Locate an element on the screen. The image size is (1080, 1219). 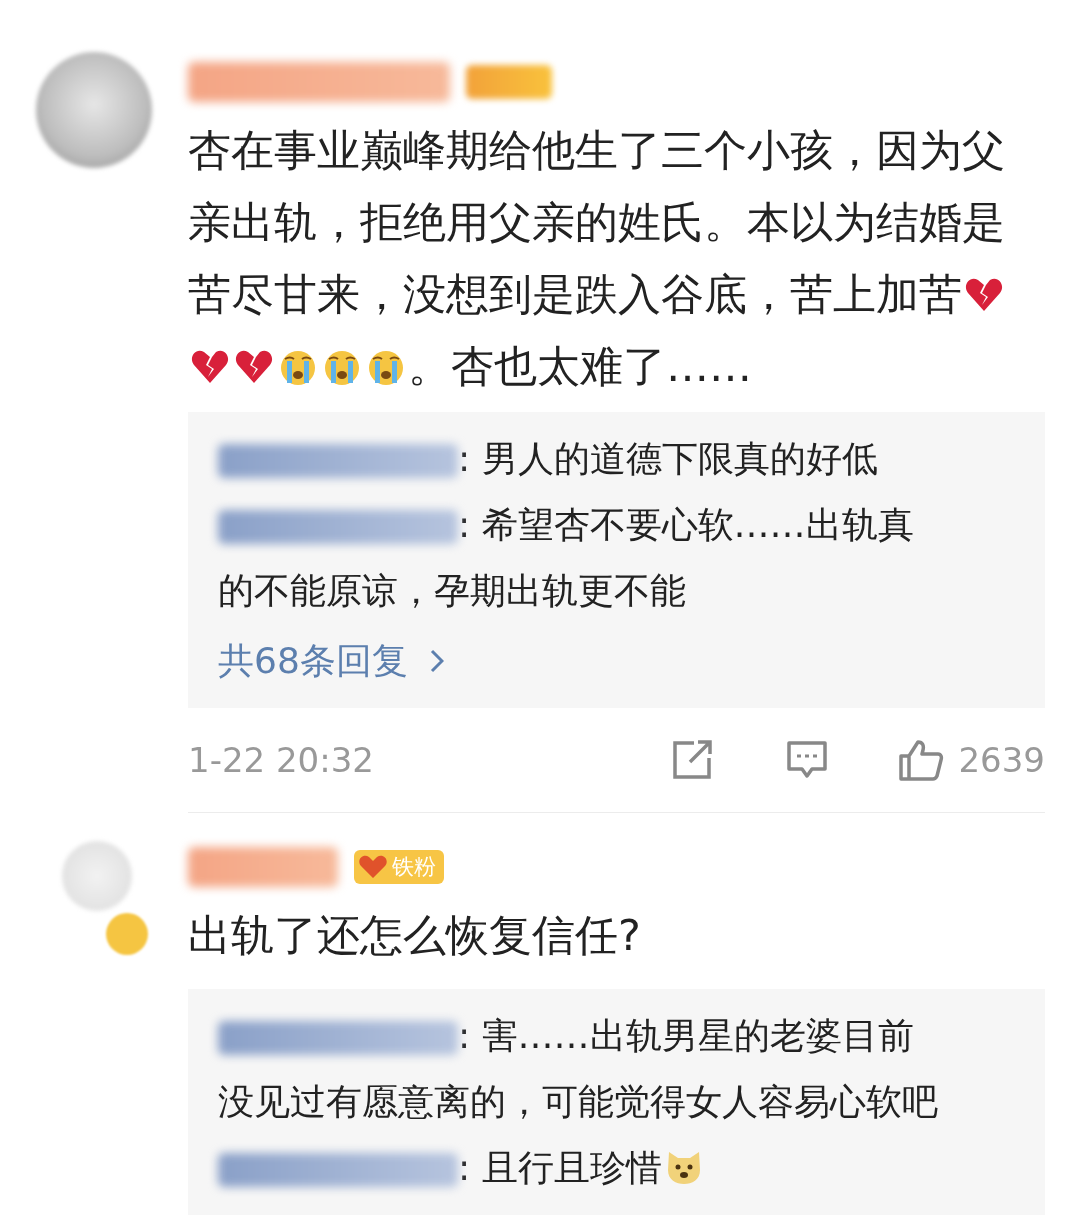
comment-text: 苦尽甘来，没想到是跌入谷底，苦上加苦 is located at coordinates (575, 294).